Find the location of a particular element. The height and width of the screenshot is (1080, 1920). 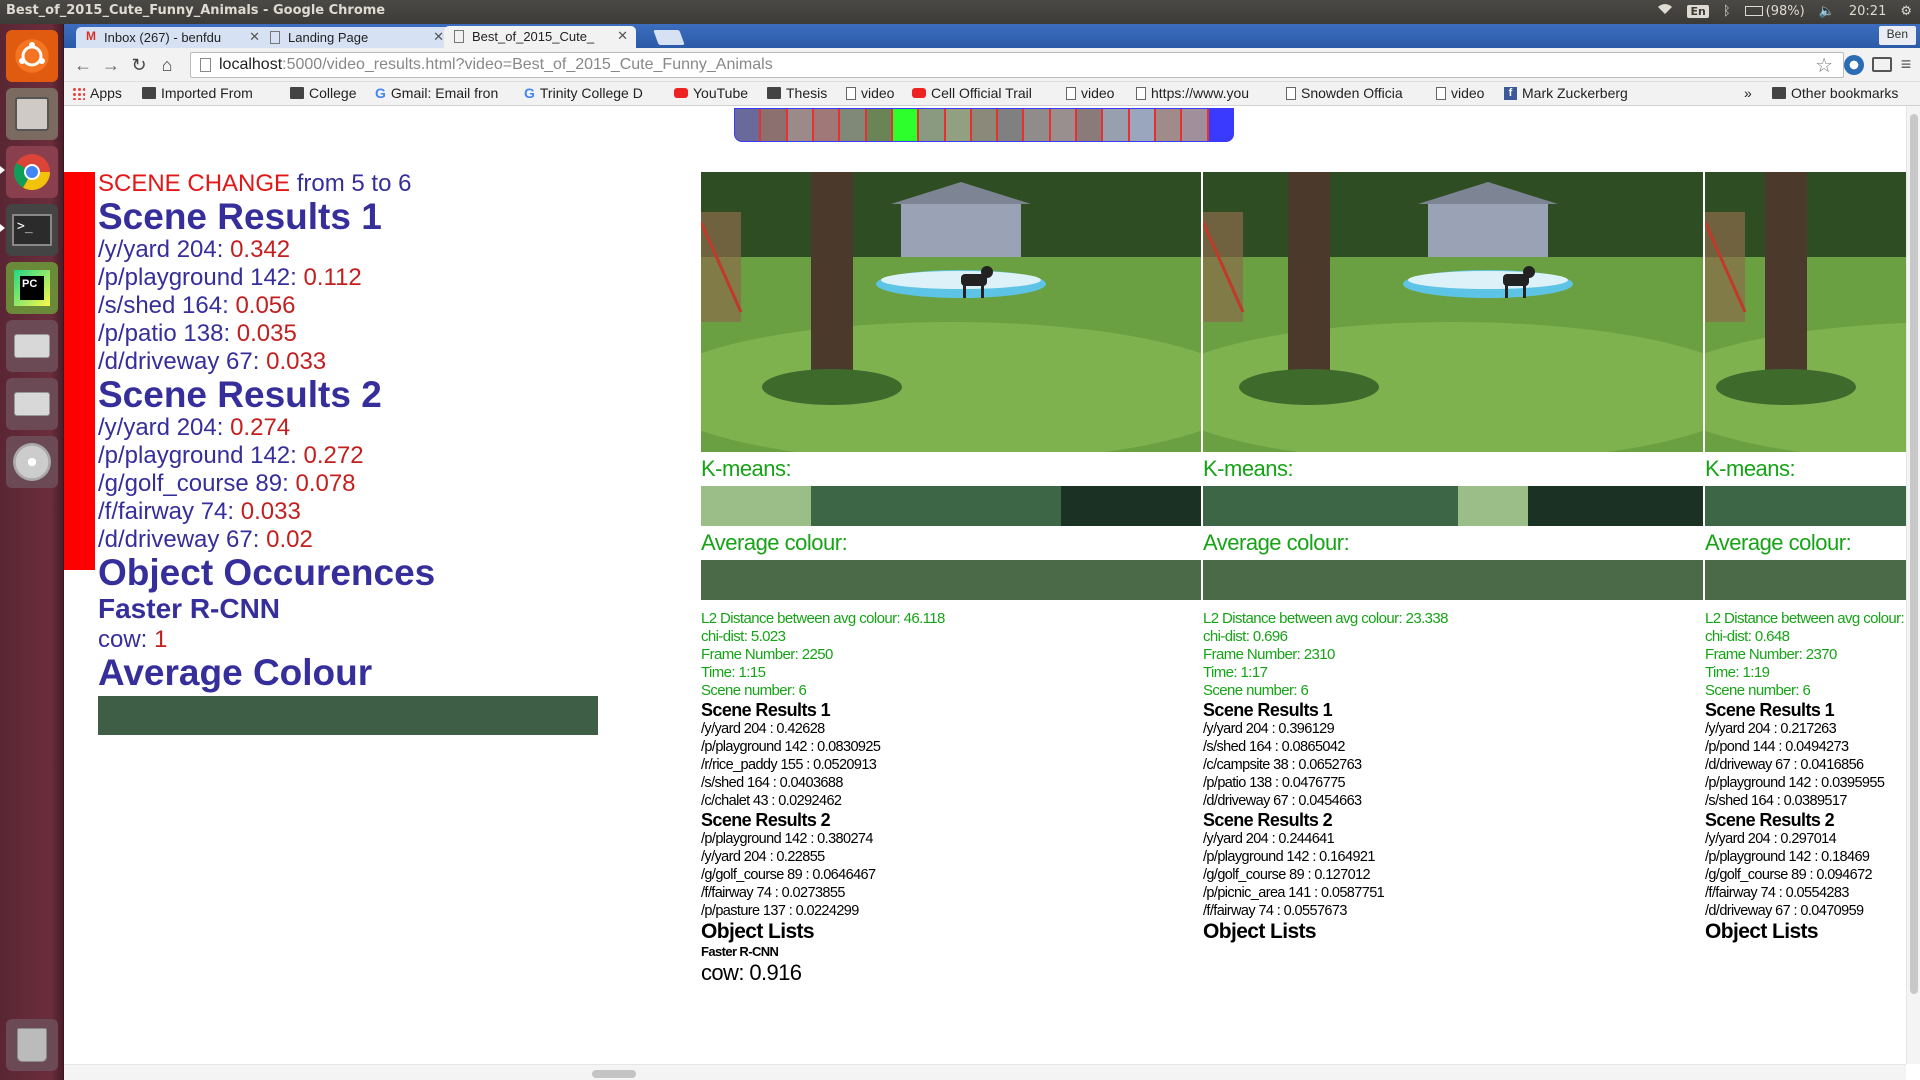

bookmark-link: YouTube is located at coordinates (711, 93).